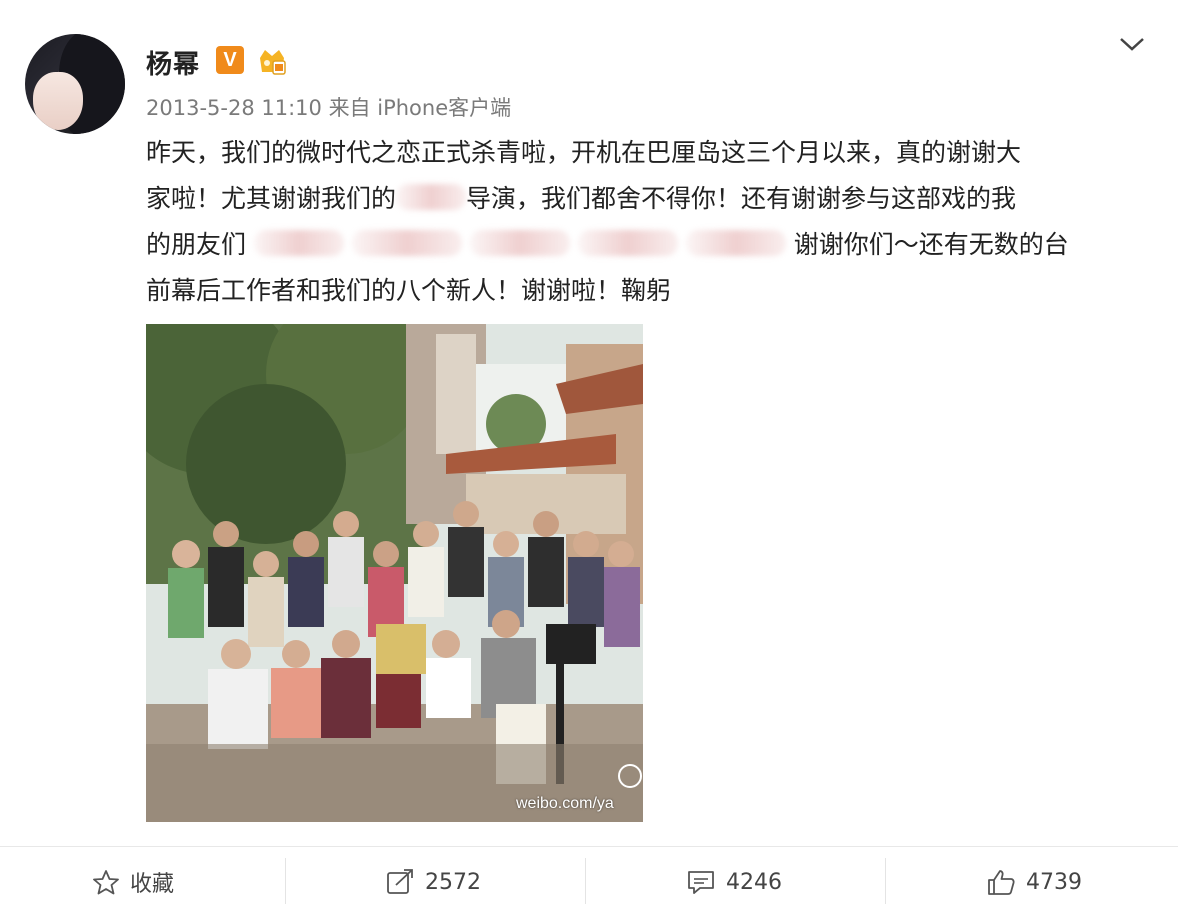 The height and width of the screenshot is (912, 1178). I want to click on post-text-line: 的朋友们 谢谢你们～还有无数的台, so click(607, 244).